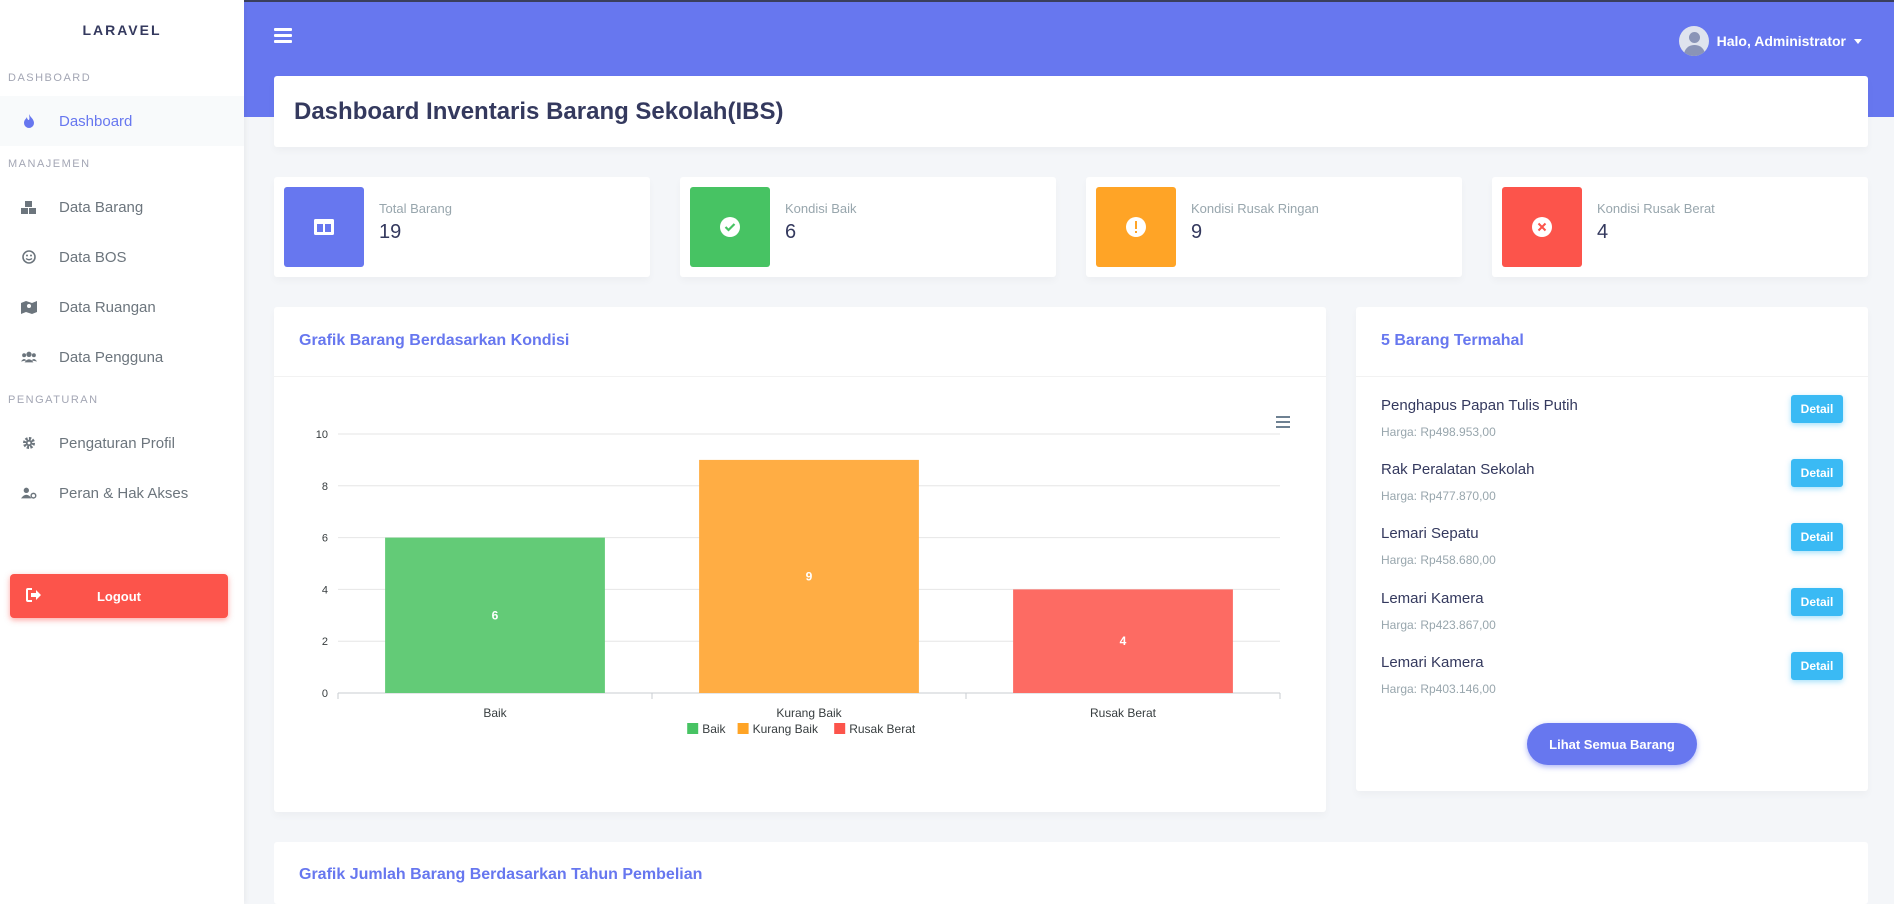  I want to click on sidebar-item-data-ruangan: Data Ruangan, so click(122, 307).